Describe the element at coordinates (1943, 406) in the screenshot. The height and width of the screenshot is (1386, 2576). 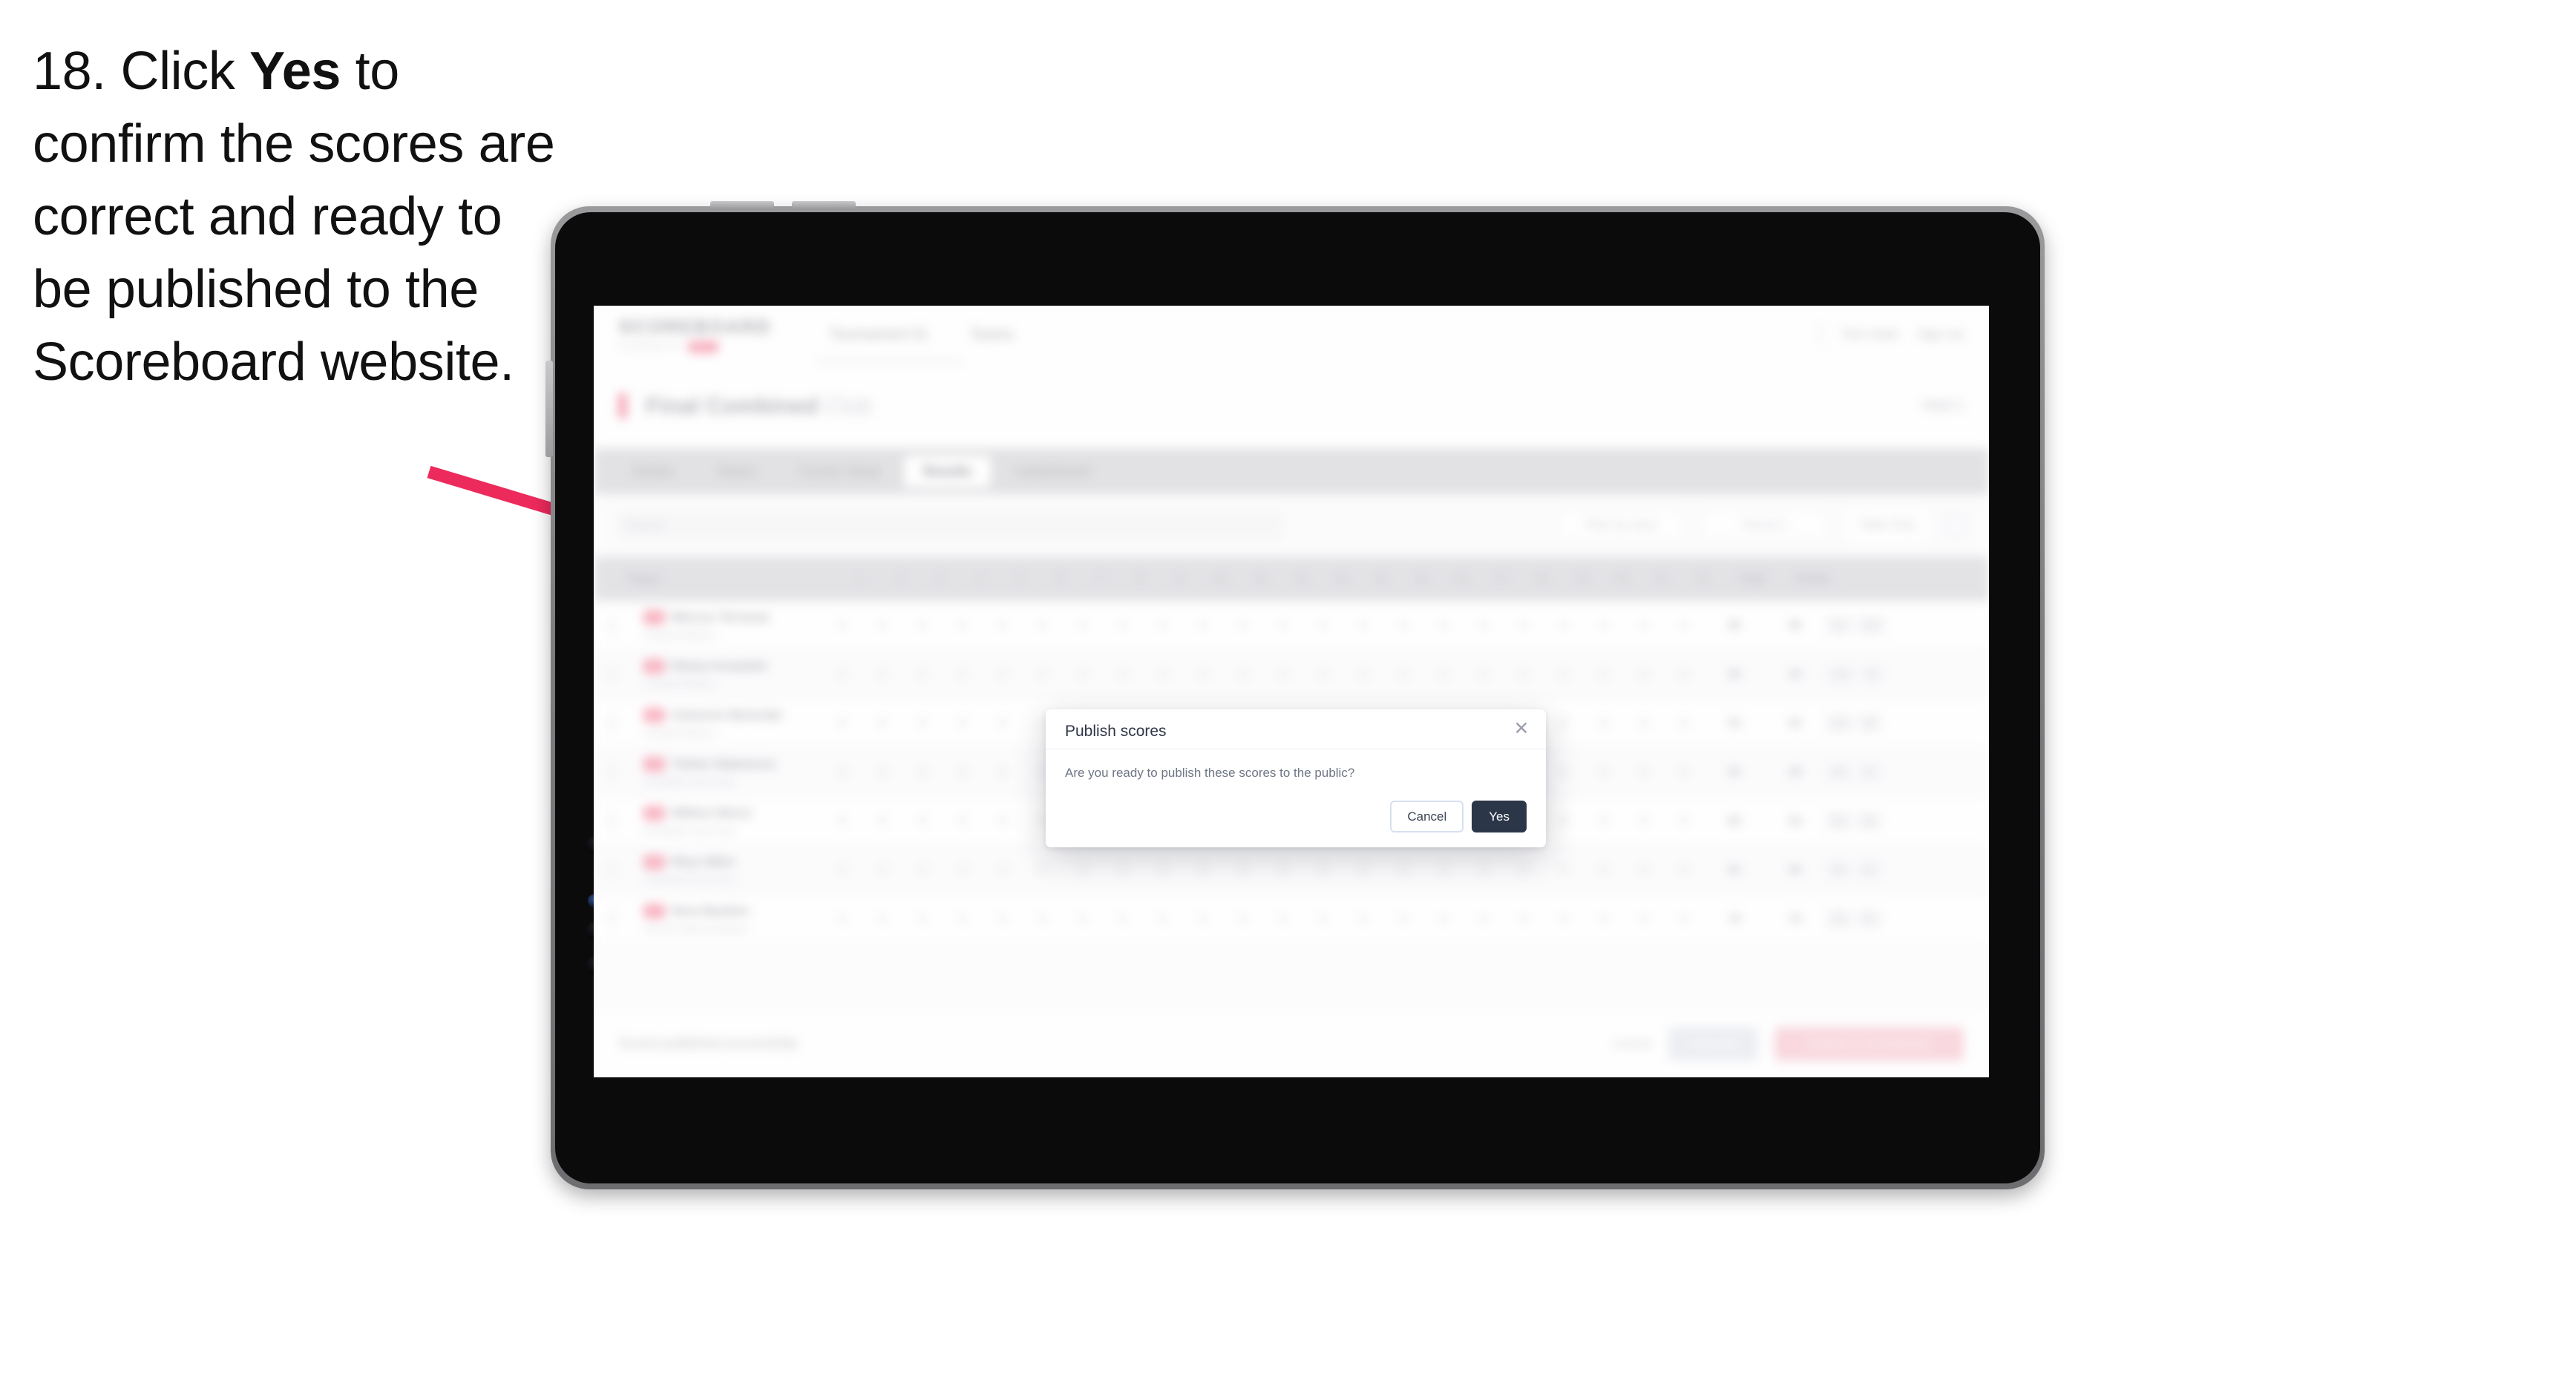
I see `page-heat-label: Heat 1` at that location.